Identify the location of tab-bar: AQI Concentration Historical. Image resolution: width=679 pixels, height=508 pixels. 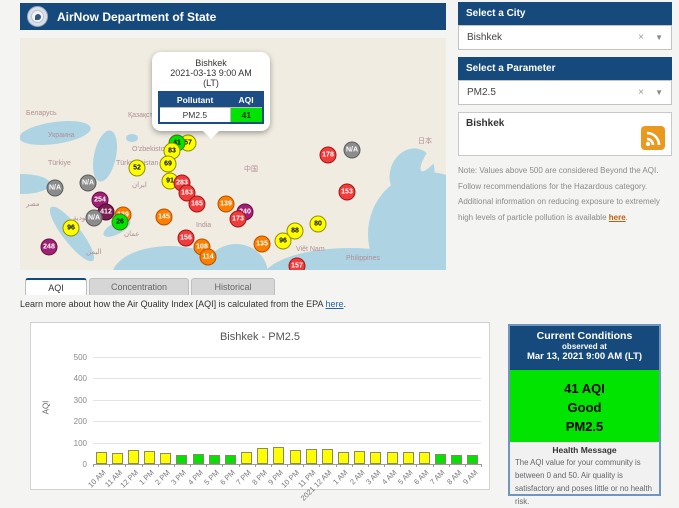
(151, 286).